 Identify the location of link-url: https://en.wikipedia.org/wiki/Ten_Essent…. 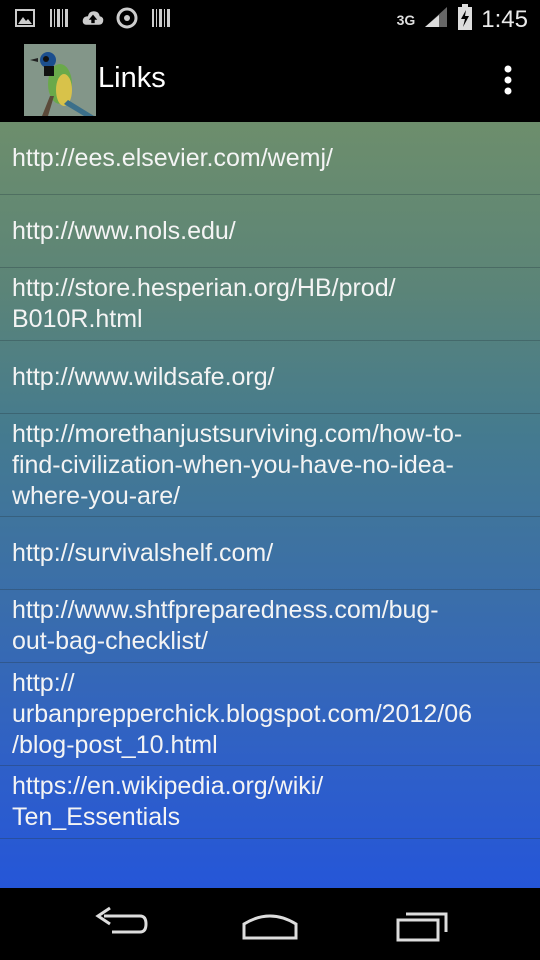
(168, 801).